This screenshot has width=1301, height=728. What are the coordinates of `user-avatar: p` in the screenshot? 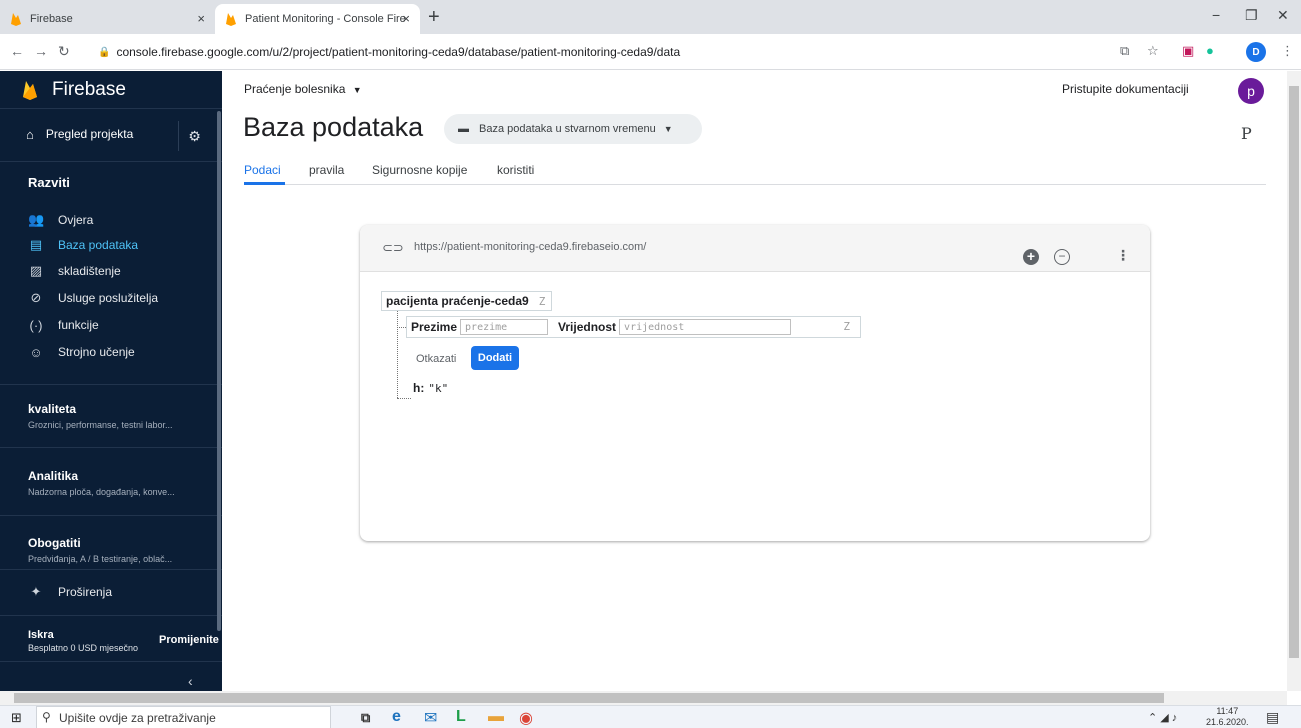 It's located at (1251, 91).